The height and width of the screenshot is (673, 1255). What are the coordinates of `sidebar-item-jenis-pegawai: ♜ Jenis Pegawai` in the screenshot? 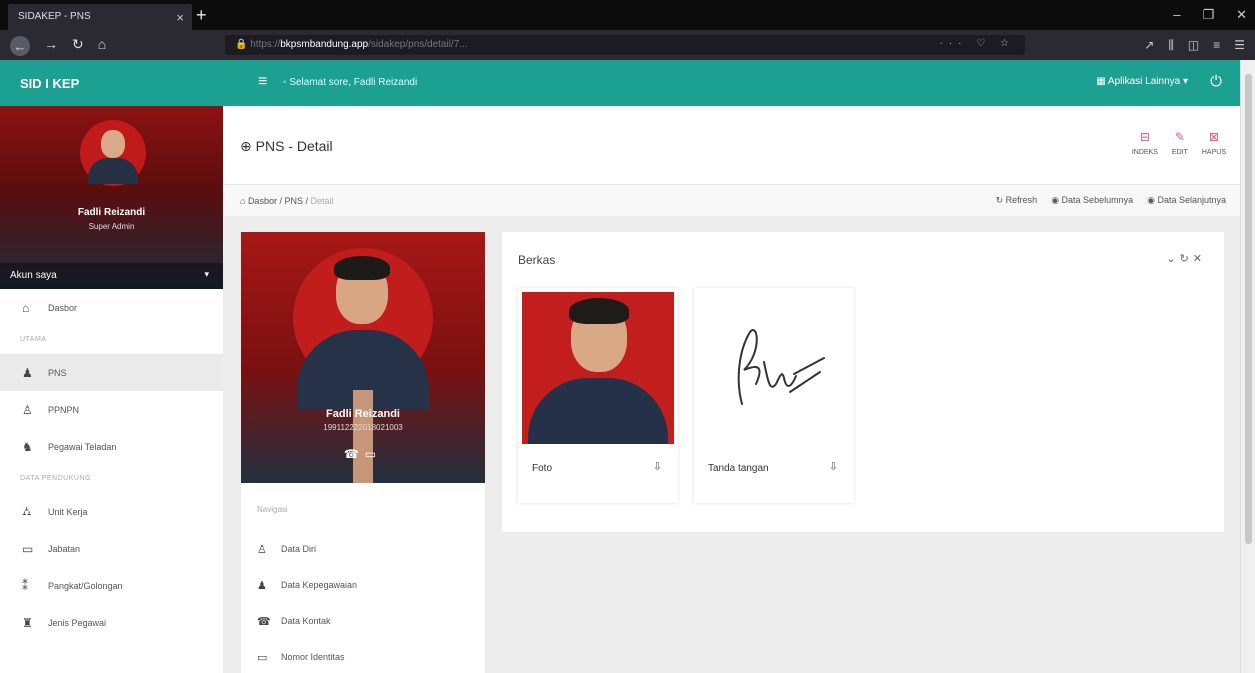 It's located at (111, 622).